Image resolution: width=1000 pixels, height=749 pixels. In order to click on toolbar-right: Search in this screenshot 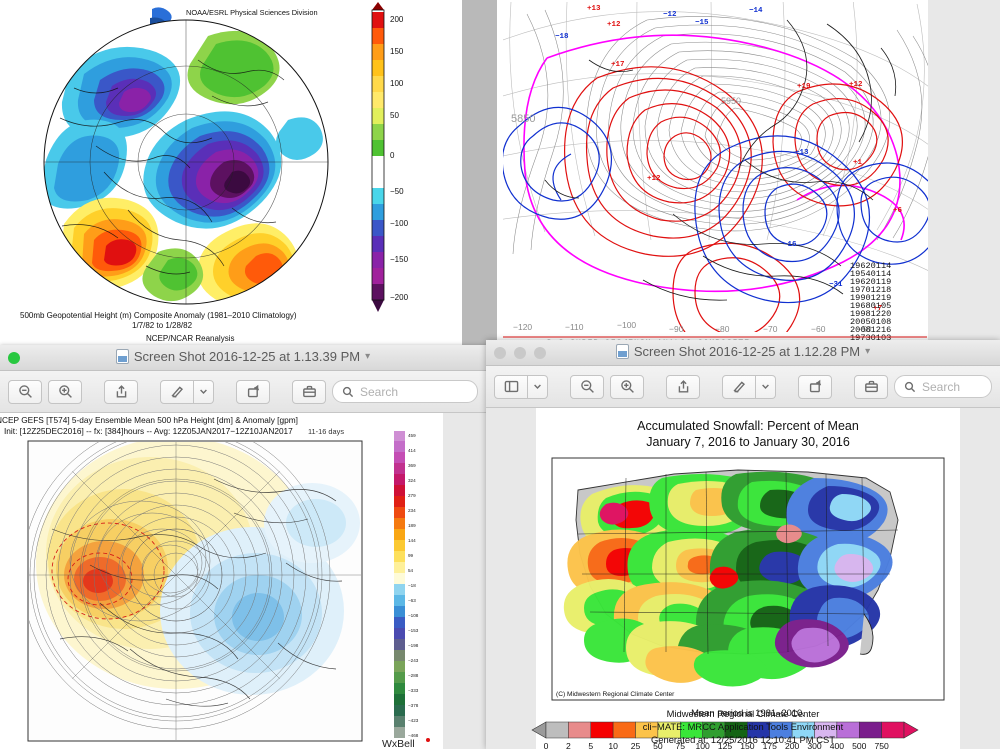, I will do `click(743, 387)`.